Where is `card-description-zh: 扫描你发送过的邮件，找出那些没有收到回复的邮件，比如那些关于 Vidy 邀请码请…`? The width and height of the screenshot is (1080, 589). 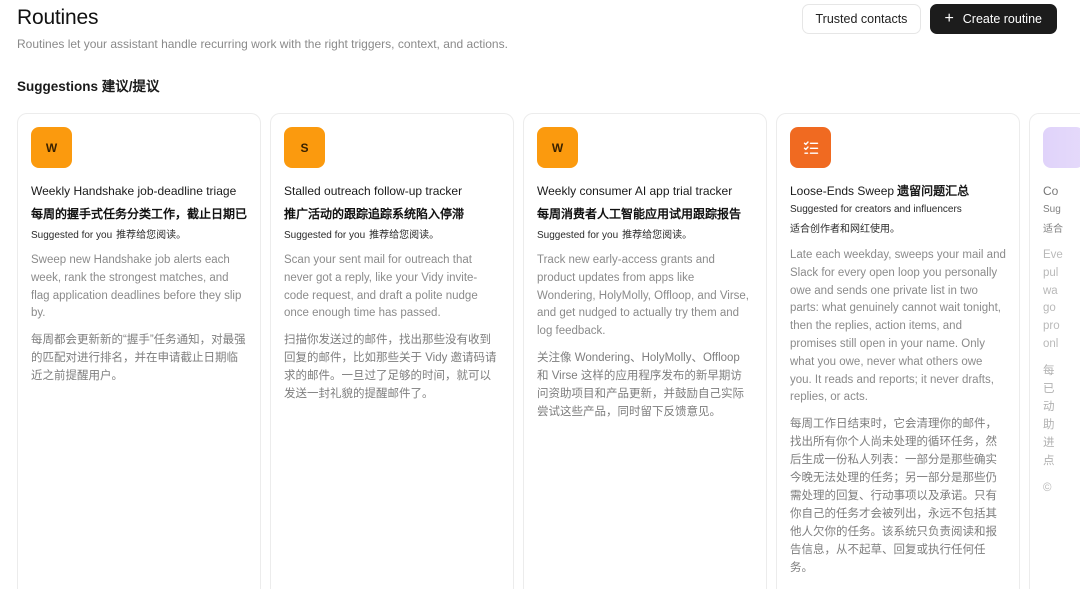
card-description-zh: 扫描你发送过的邮件，找出那些没有收到回复的邮件，比如那些关于 Vidy 邀请码请… is located at coordinates (390, 367).